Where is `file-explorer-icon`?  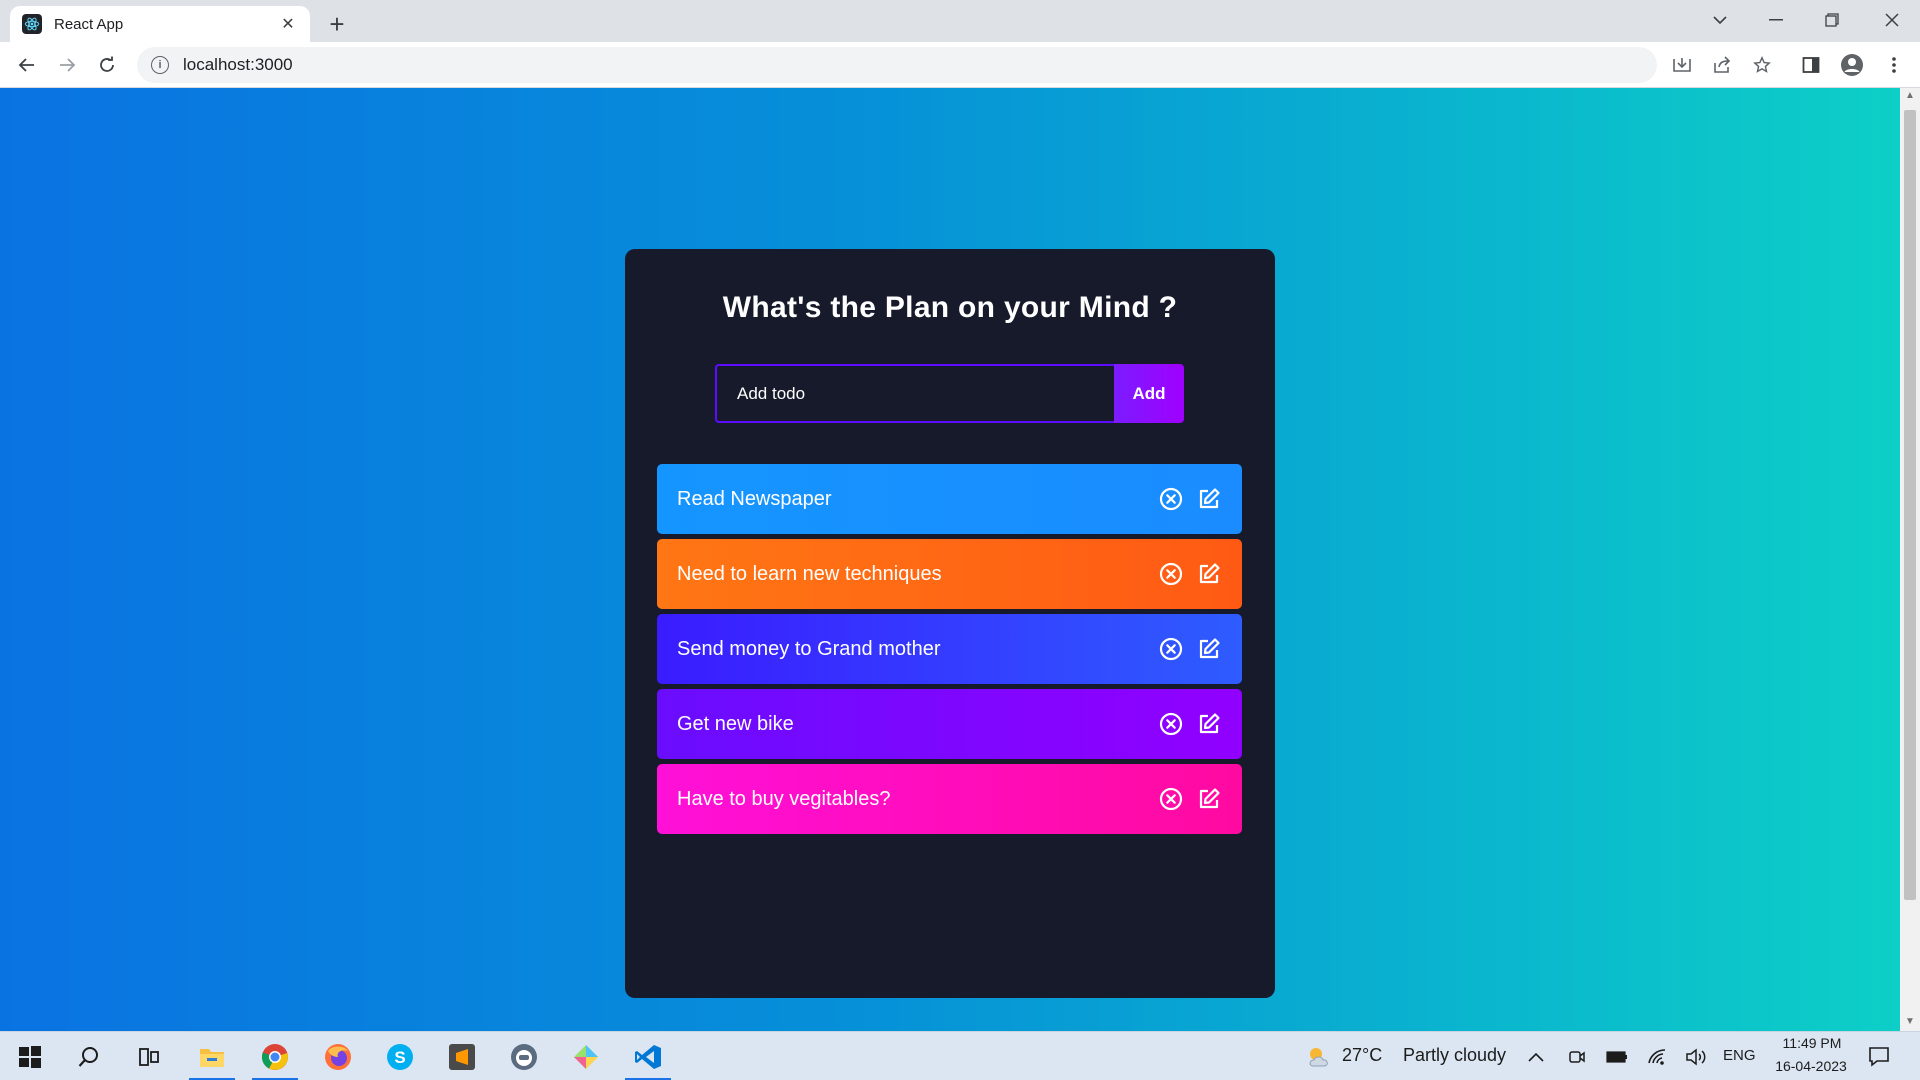 file-explorer-icon is located at coordinates (212, 1056).